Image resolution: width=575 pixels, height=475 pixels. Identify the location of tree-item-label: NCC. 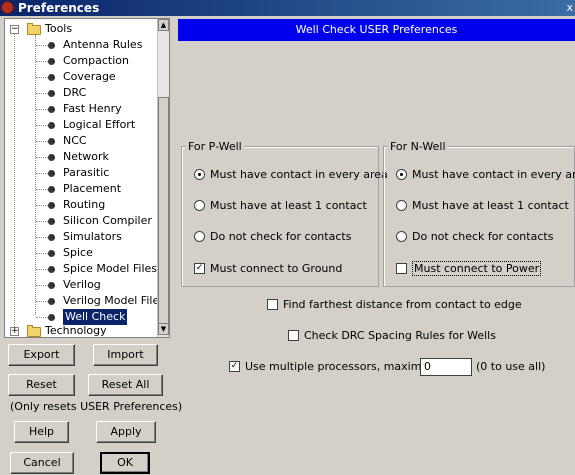
(75, 140).